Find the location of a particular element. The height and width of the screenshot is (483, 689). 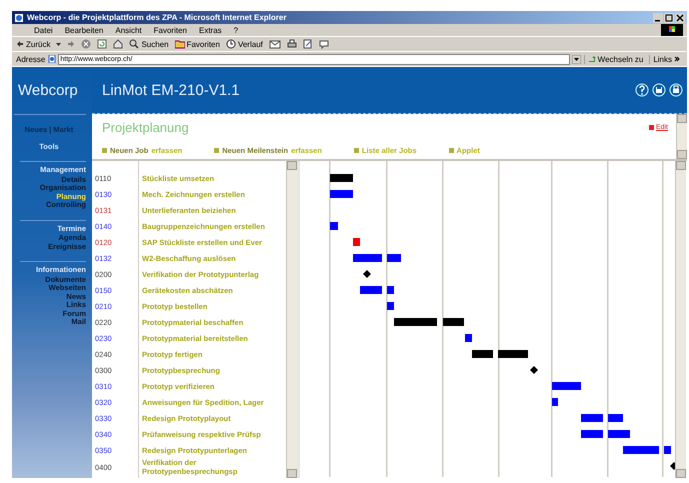

home-icon is located at coordinates (118, 44).